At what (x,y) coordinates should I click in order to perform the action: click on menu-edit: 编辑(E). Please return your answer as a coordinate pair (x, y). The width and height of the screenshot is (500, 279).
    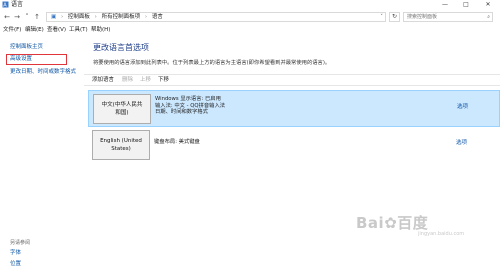
    Looking at the image, I should click on (34, 30).